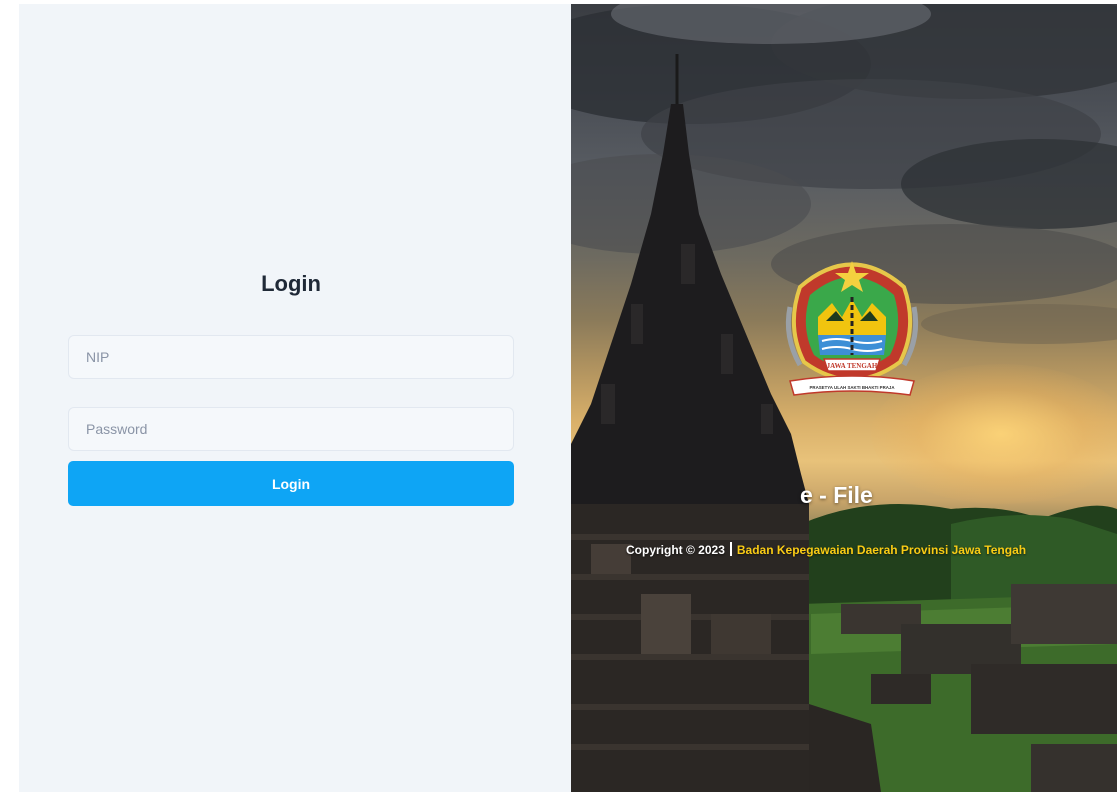  I want to click on password-input, so click(291, 429).